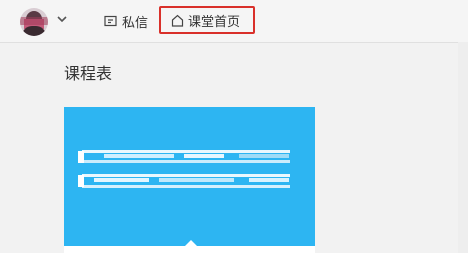 This screenshot has height=253, width=468. What do you see at coordinates (189, 249) in the screenshot?
I see `course-card-footer` at bounding box center [189, 249].